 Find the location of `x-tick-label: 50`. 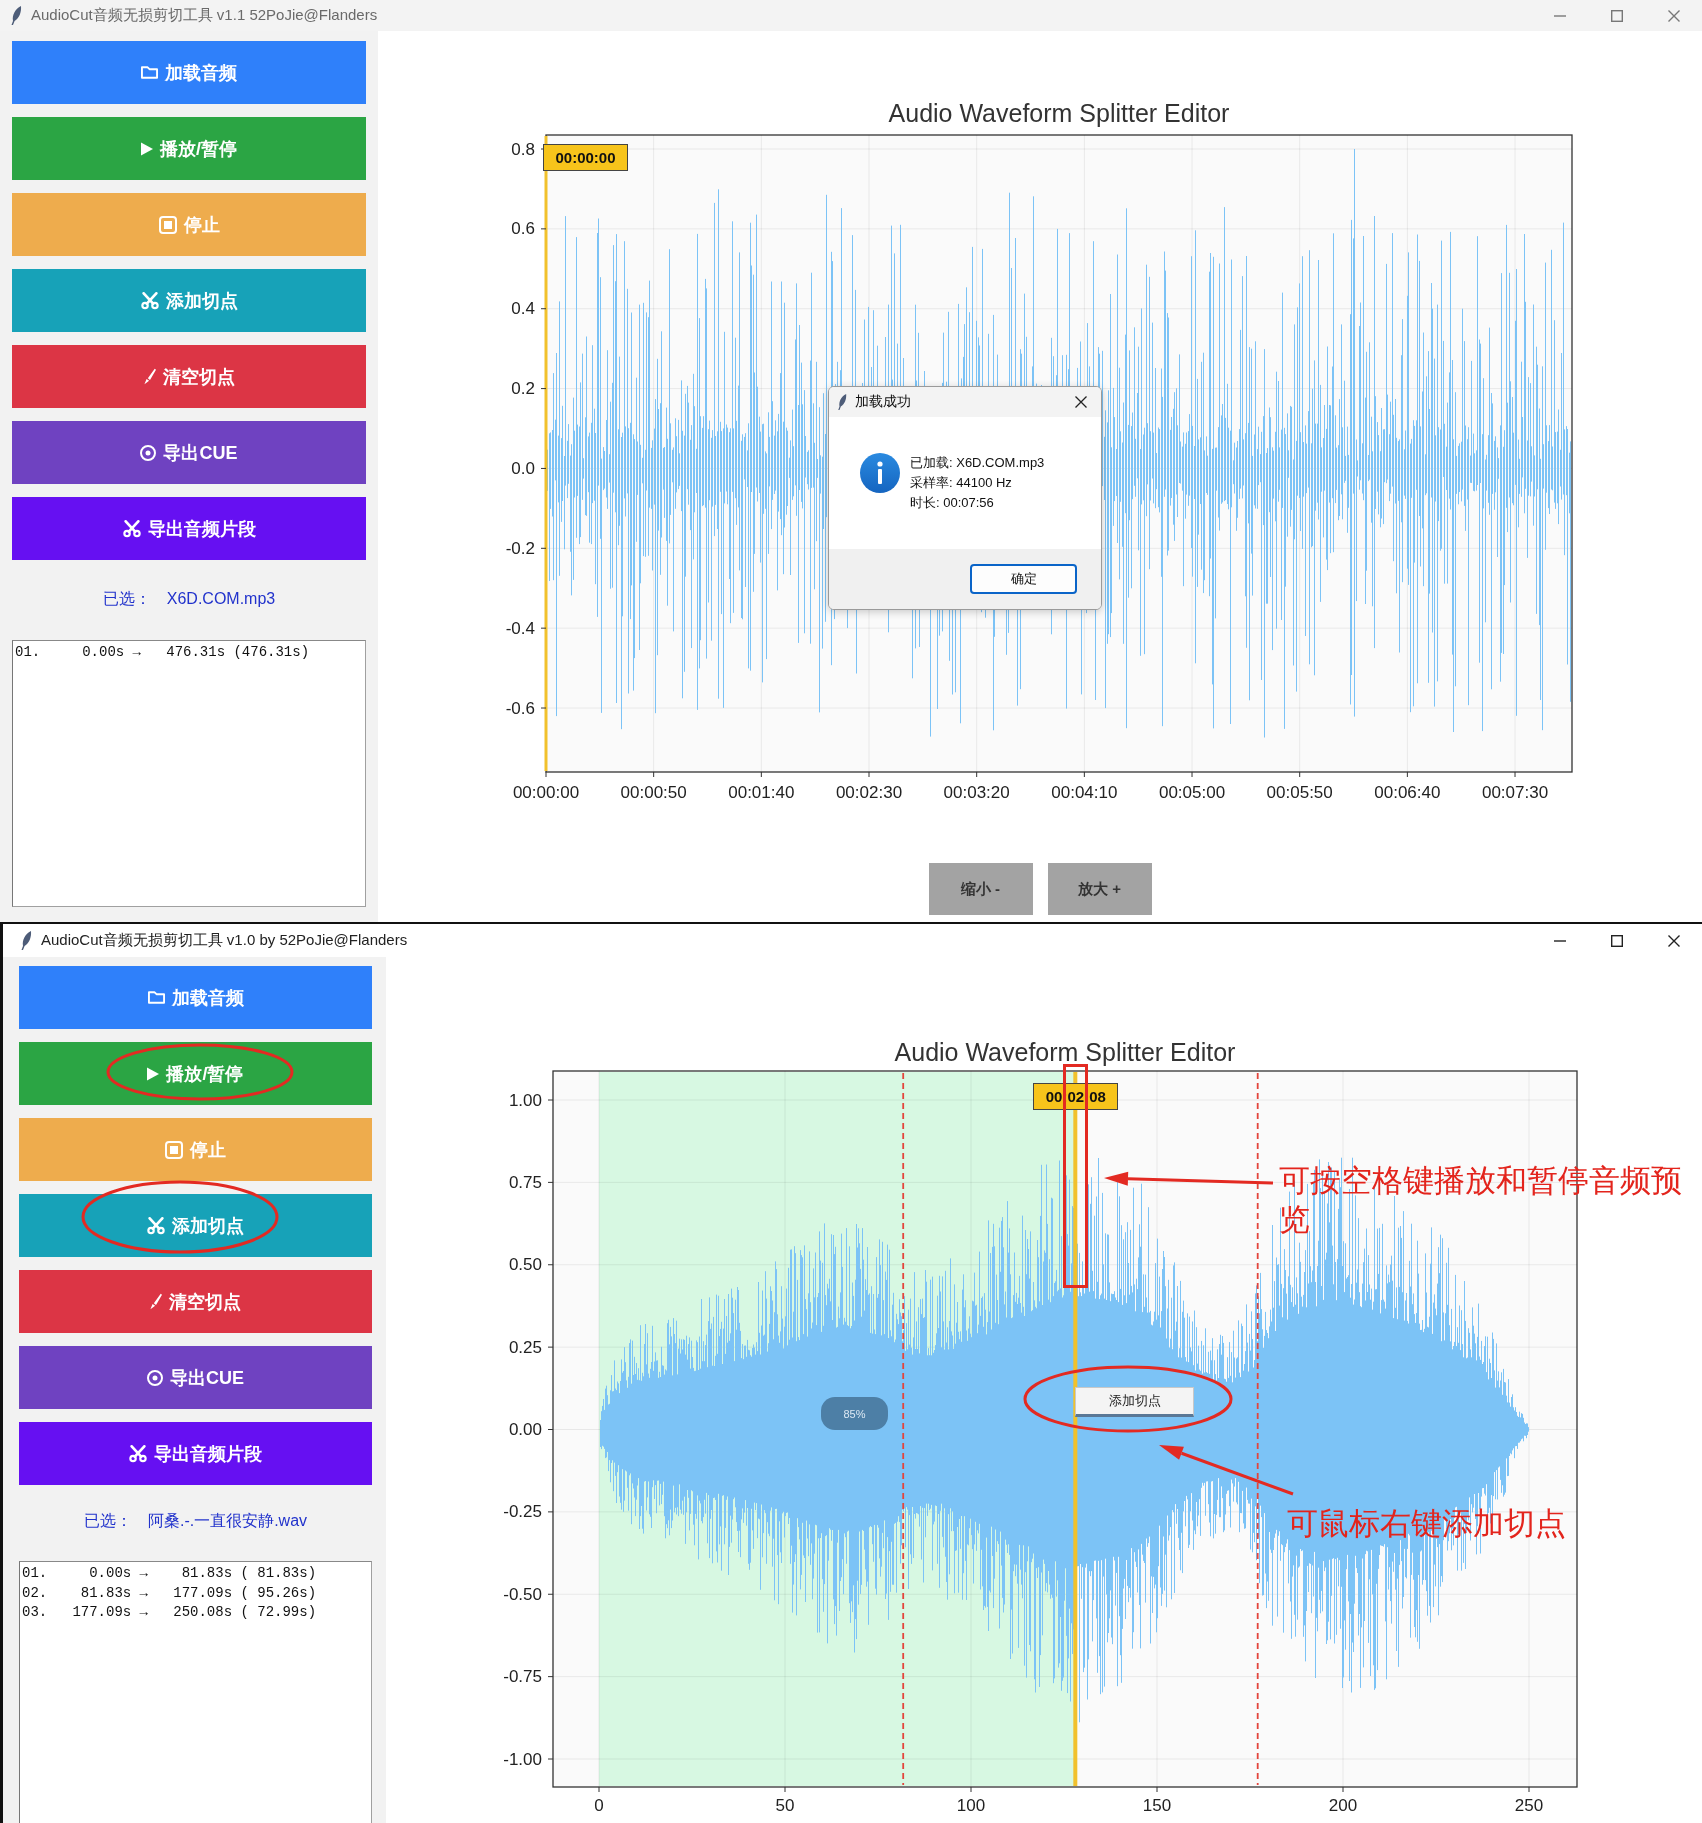

x-tick-label: 50 is located at coordinates (785, 1805).